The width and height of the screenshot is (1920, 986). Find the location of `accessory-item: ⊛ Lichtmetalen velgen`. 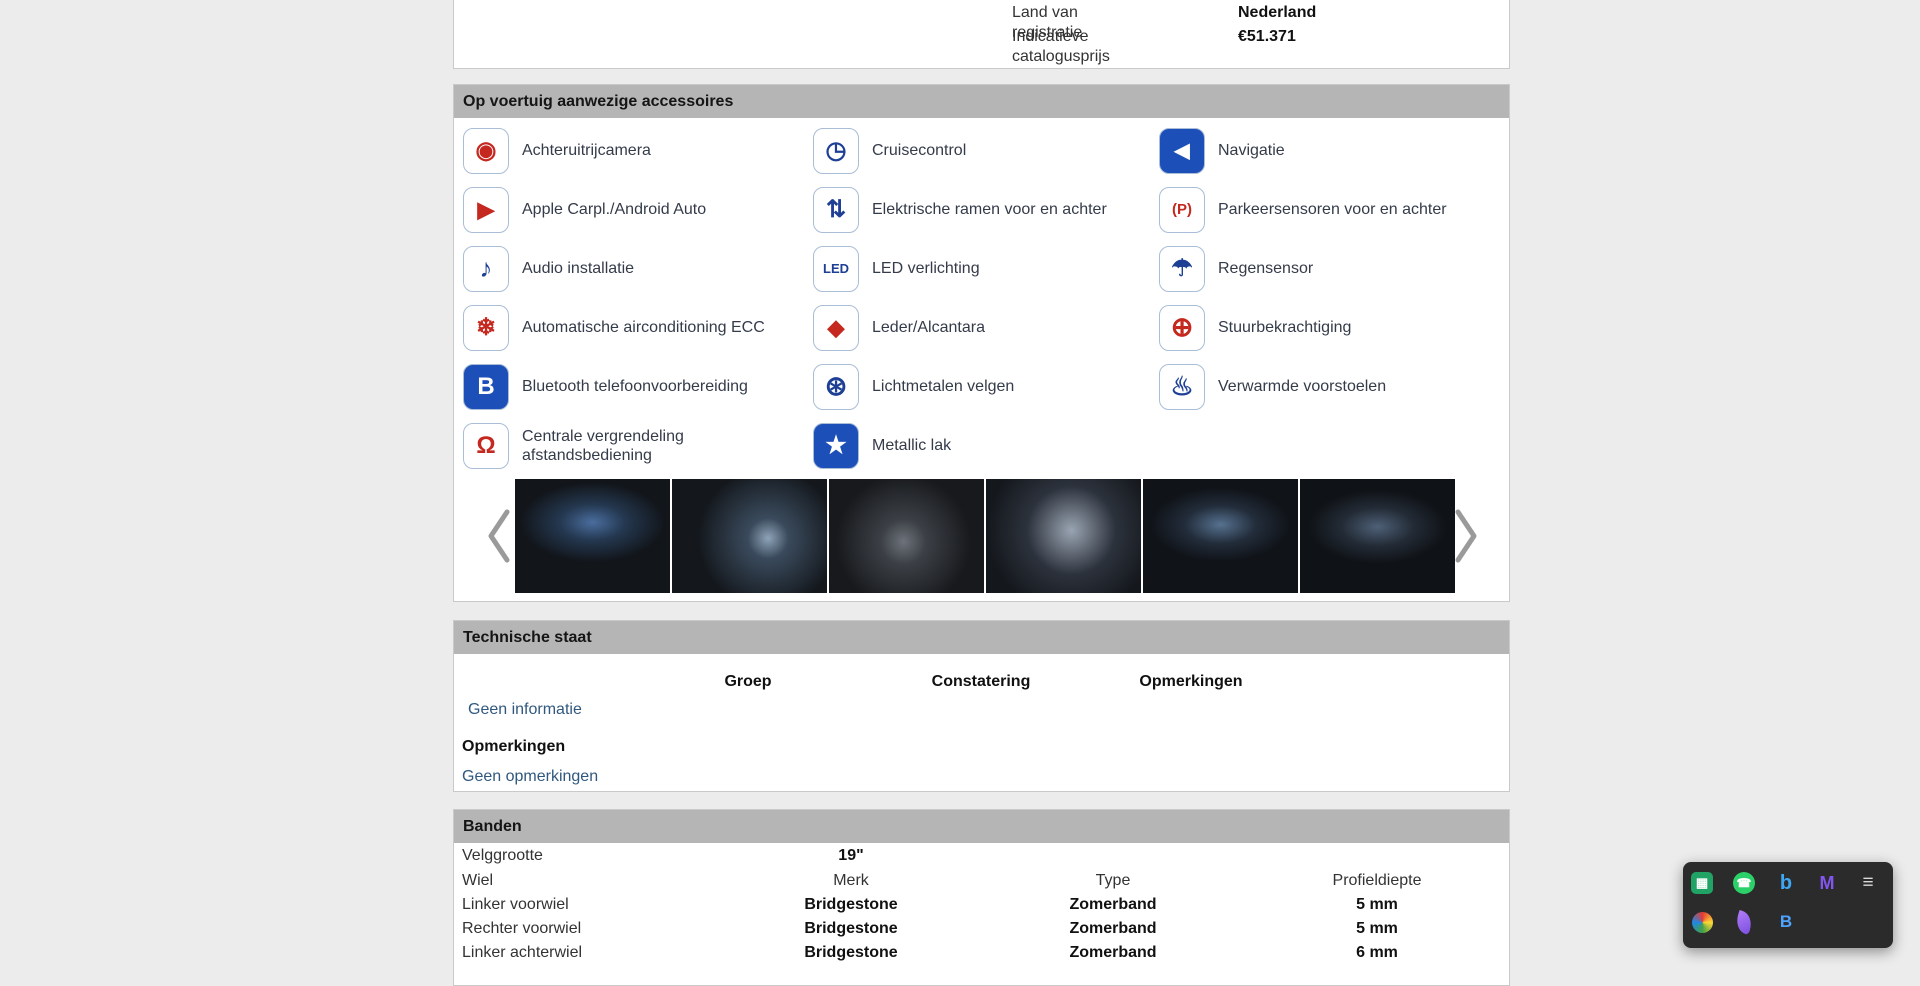

accessory-item: ⊛ Lichtmetalen velgen is located at coordinates (960, 386).